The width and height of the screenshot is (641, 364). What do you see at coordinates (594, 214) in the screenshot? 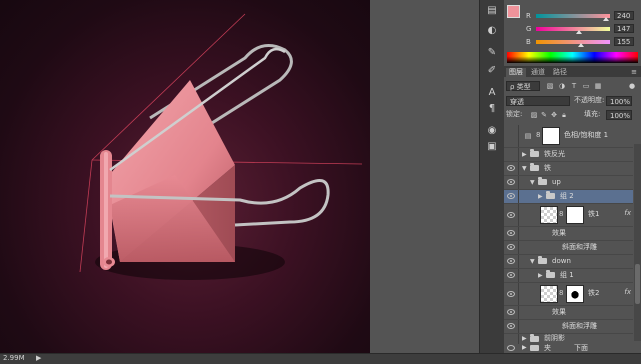
I see `layer-name: 铁1` at bounding box center [594, 214].